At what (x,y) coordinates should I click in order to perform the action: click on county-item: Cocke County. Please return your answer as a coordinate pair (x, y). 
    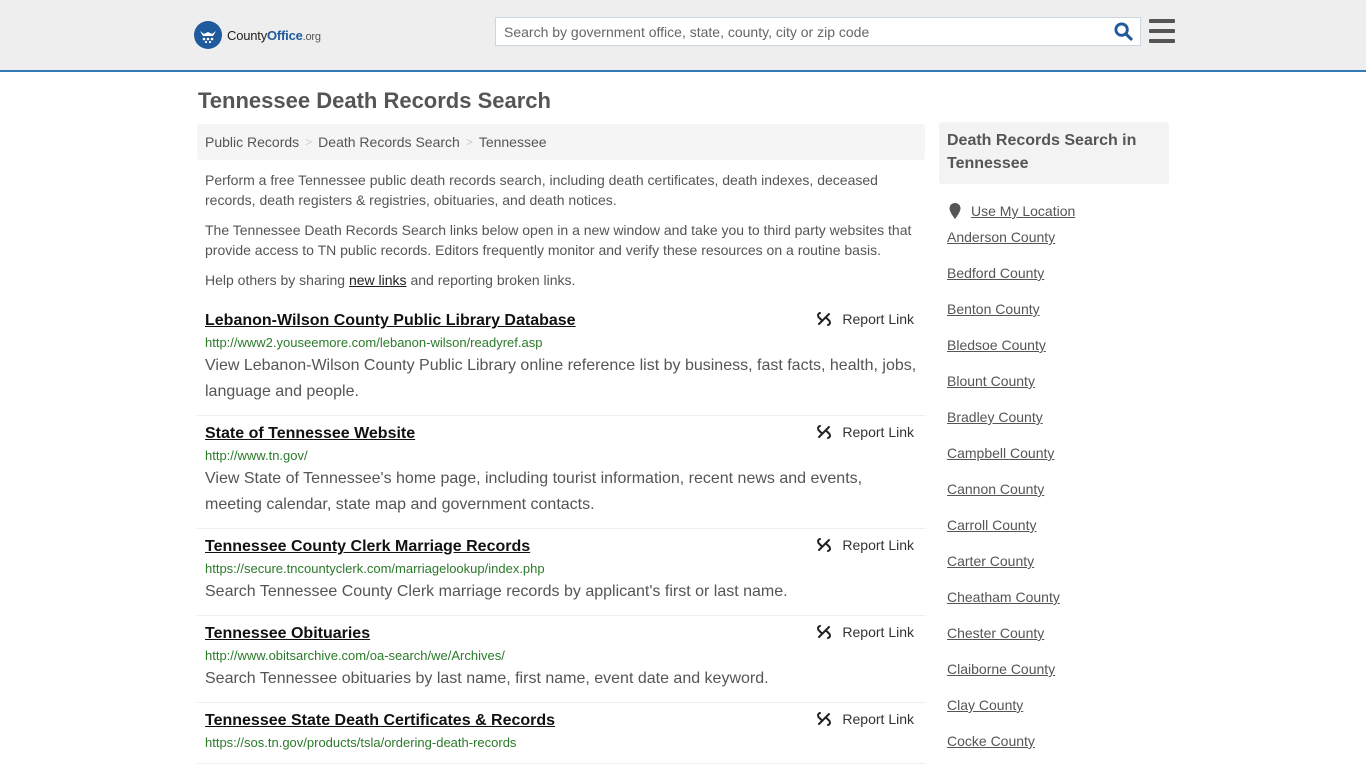
    Looking at the image, I should click on (1058, 741).